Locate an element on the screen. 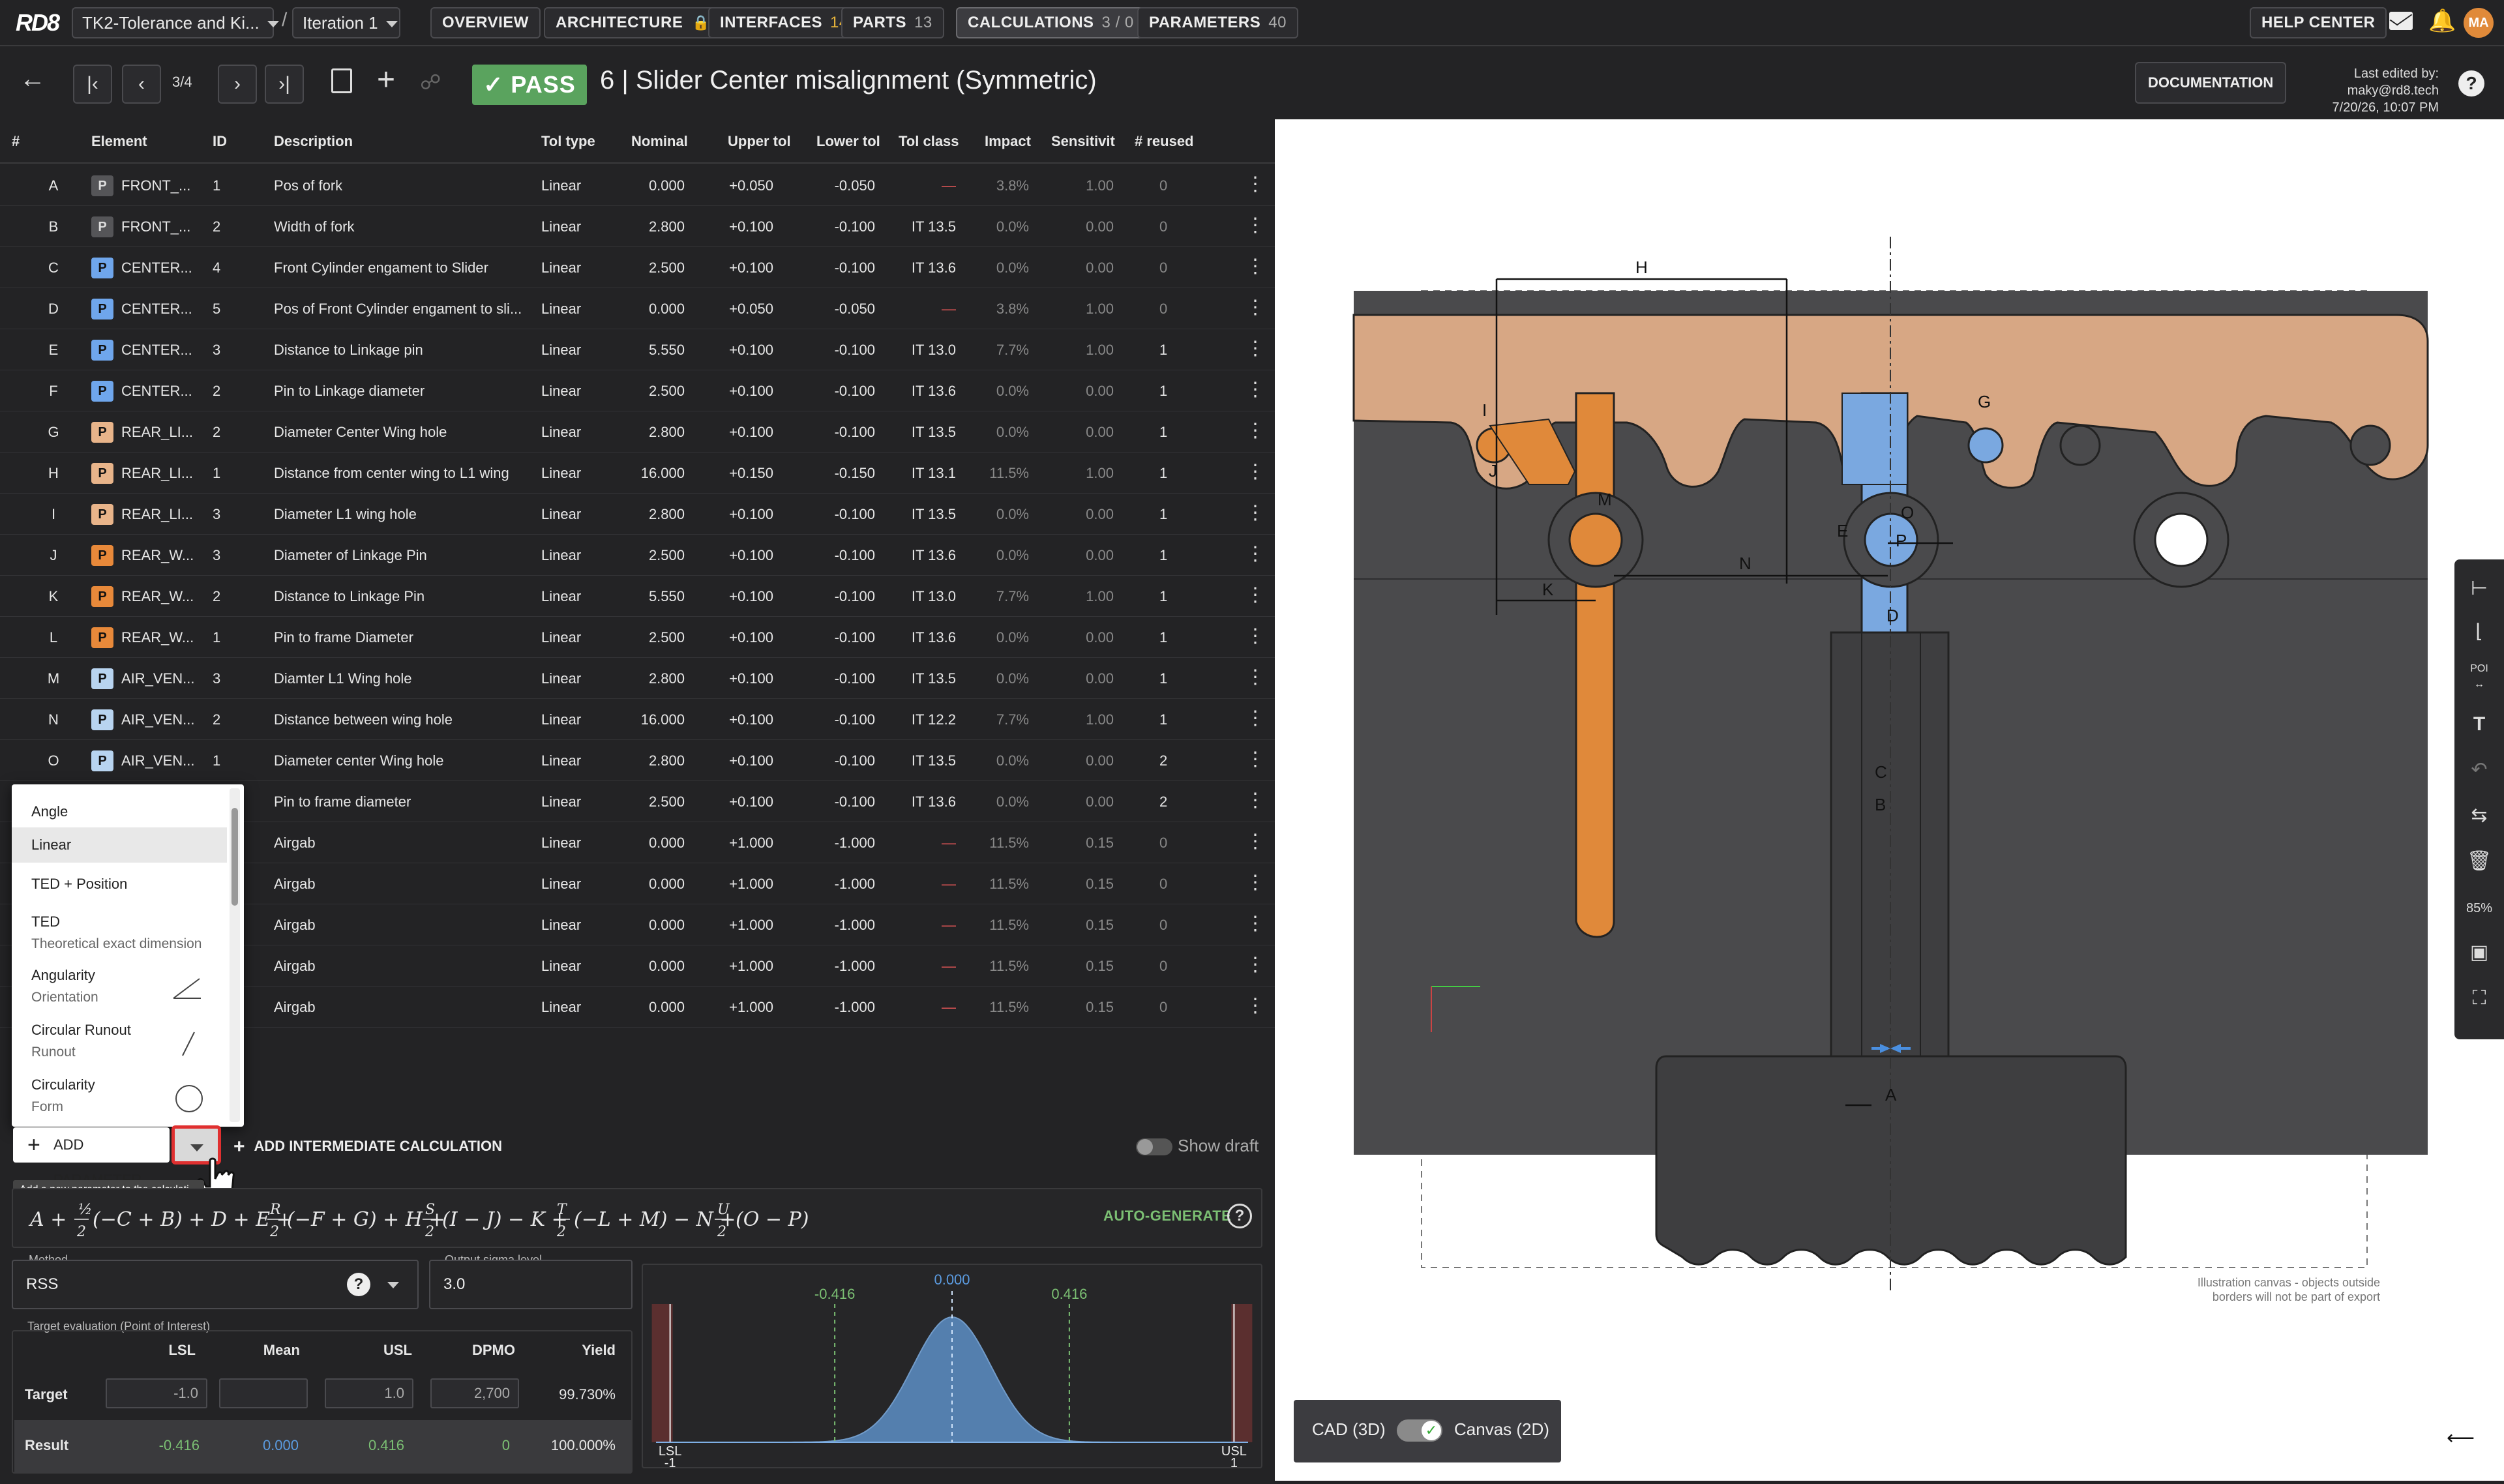  dropdown-item-angle: Angle is located at coordinates (119, 812).